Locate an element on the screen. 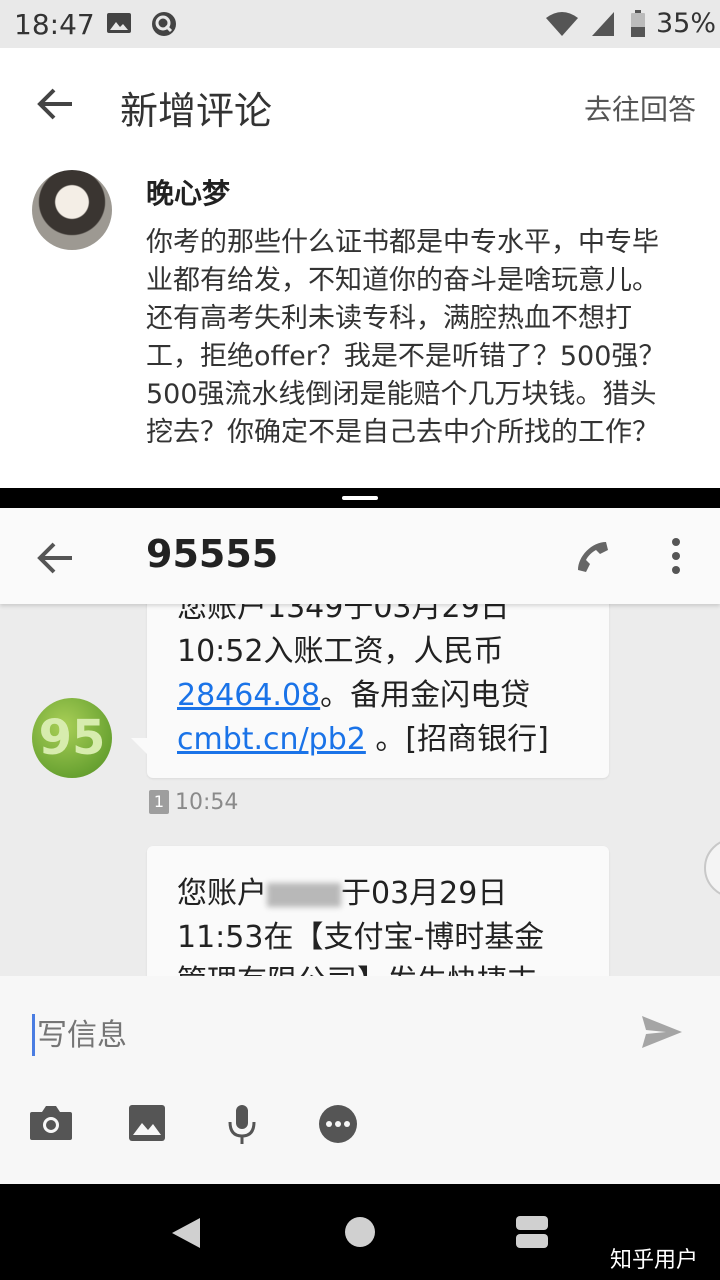 The width and height of the screenshot is (720, 1280). comment-line: 工，拒绝offer？我是不是听错了？500强？ is located at coordinates (406, 356).